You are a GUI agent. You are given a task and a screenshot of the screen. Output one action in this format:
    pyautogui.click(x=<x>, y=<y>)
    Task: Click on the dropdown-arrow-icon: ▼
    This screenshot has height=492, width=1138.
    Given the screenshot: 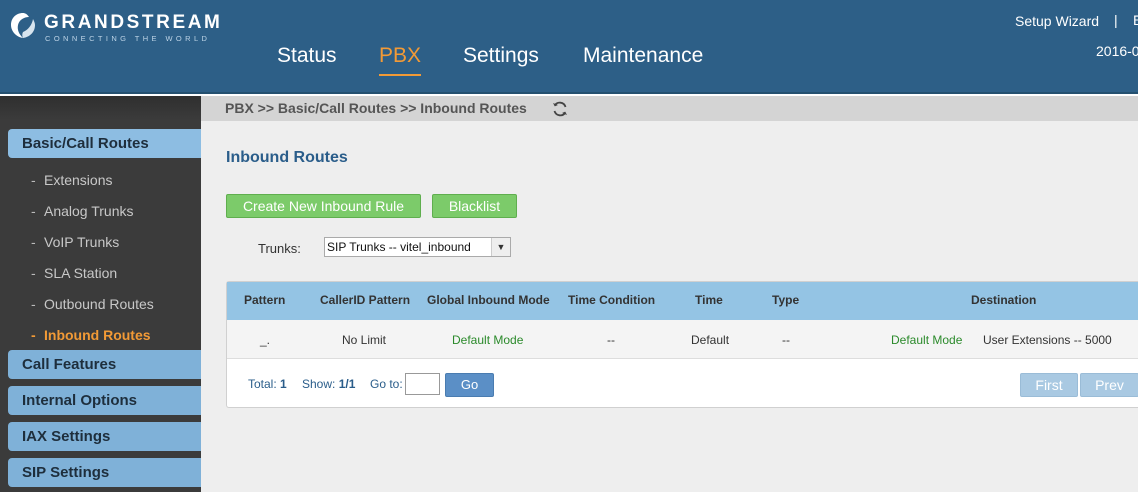 What is the action you would take?
    pyautogui.click(x=500, y=247)
    